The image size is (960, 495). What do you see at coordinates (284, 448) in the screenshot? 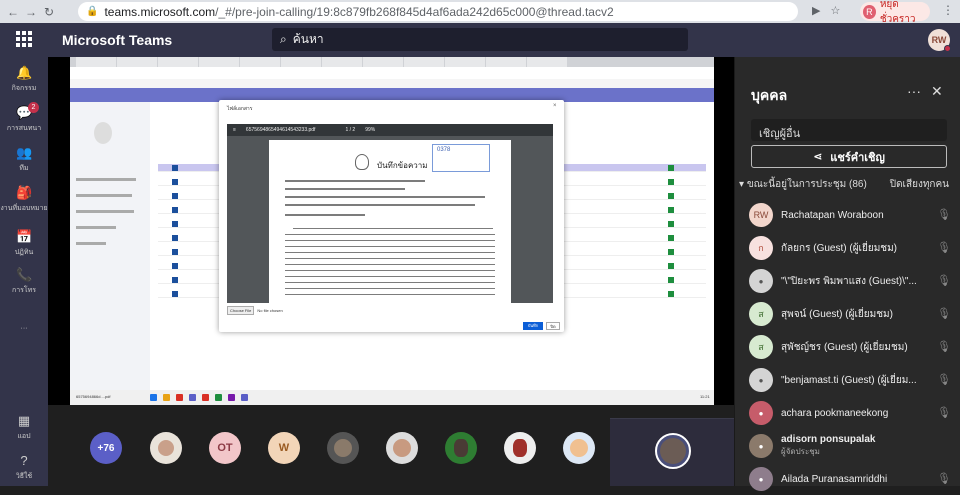
I see `participant-tile: W` at bounding box center [284, 448].